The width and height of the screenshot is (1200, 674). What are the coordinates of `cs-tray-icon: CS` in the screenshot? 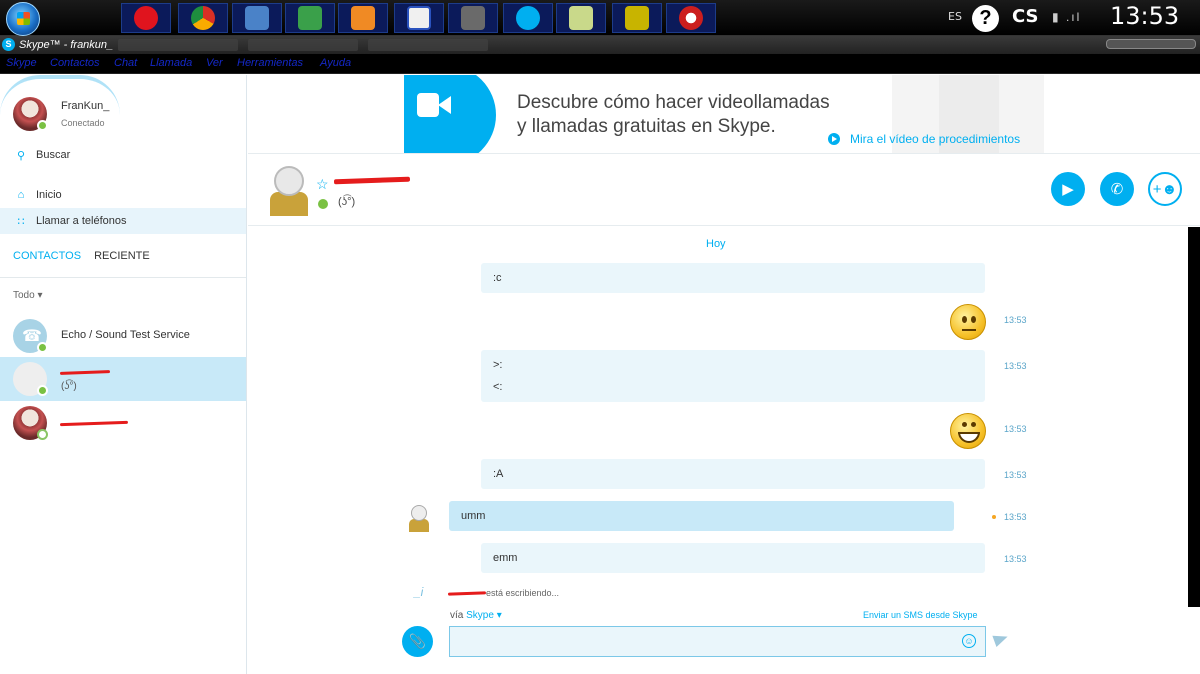 It's located at (1025, 16).